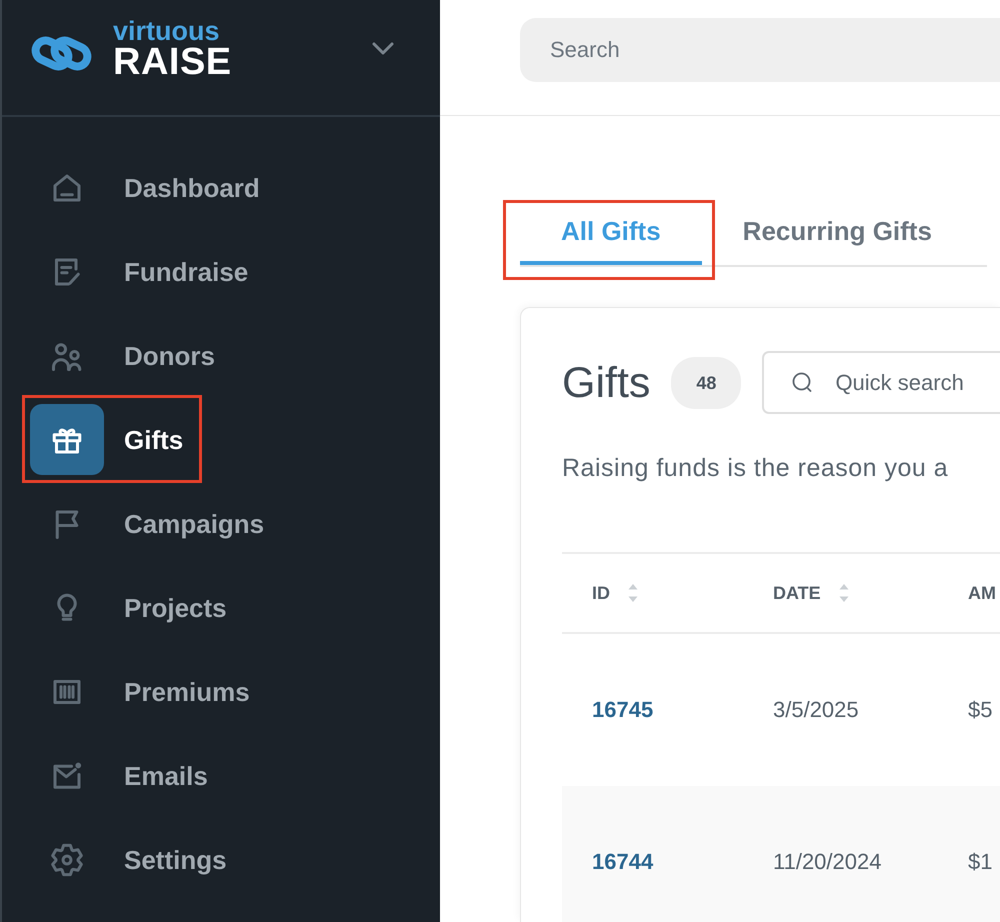 The image size is (1000, 922). Describe the element at coordinates (119, 775) in the screenshot. I see `sidebar-item: Emails` at that location.